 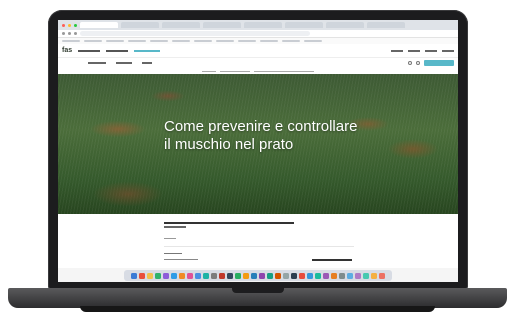 I want to click on url-input, so click(x=195, y=33).